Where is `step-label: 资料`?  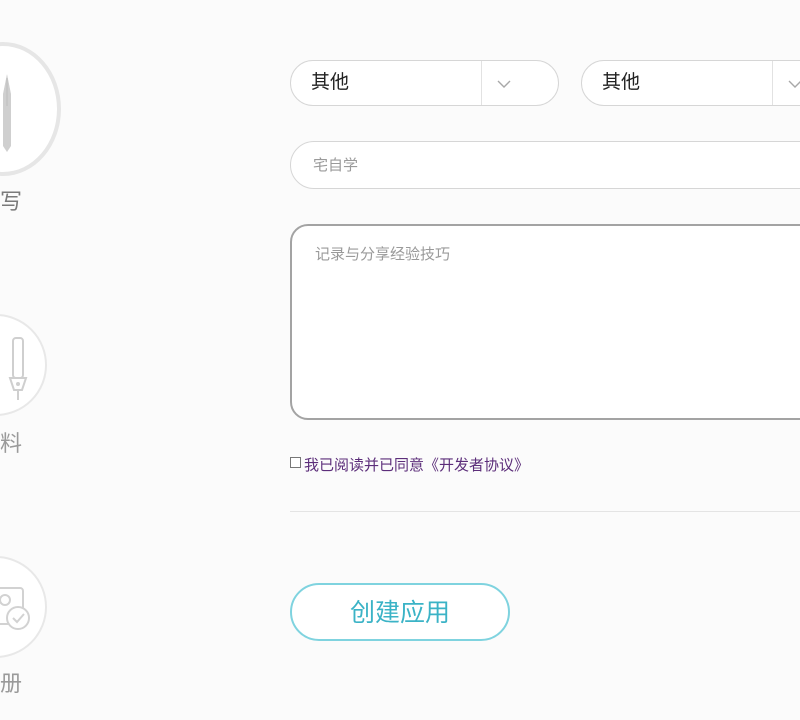
step-label: 资料 is located at coordinates (11, 444).